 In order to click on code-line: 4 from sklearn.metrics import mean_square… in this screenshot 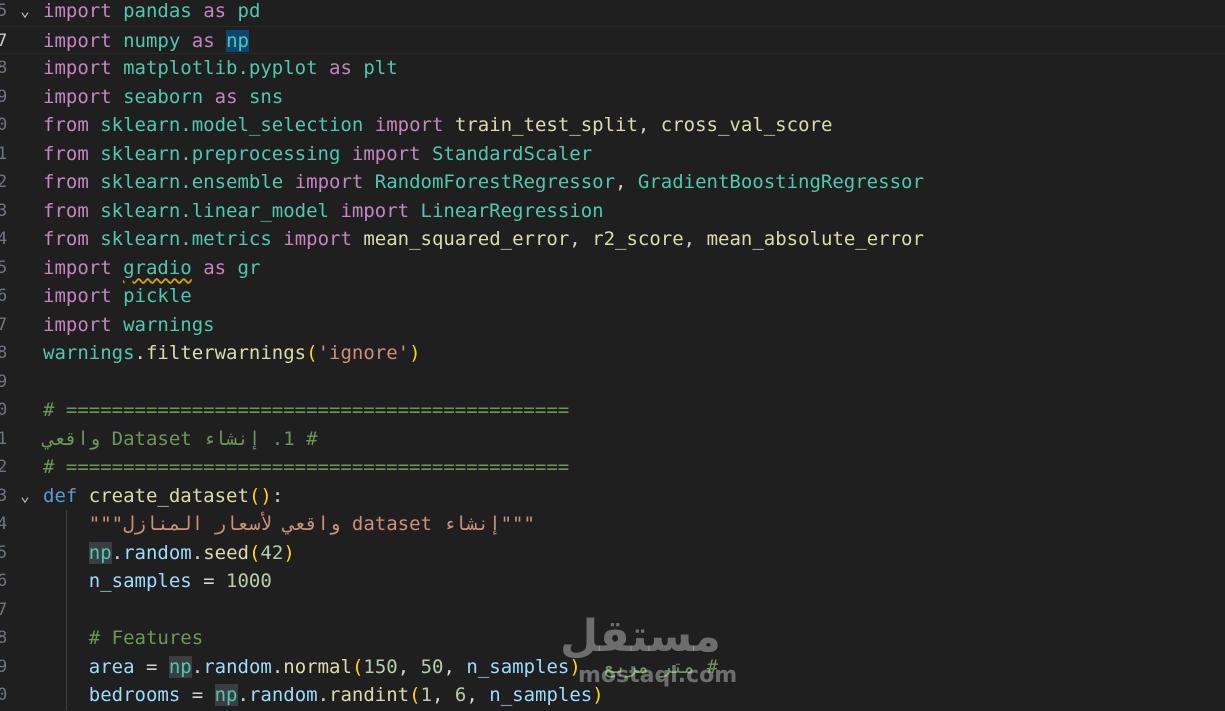, I will do `click(612, 239)`.